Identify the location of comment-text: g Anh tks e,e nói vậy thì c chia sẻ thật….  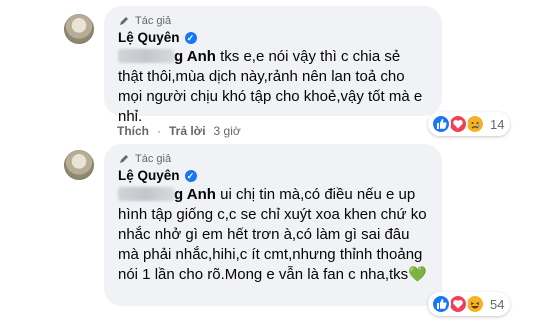
(273, 87).